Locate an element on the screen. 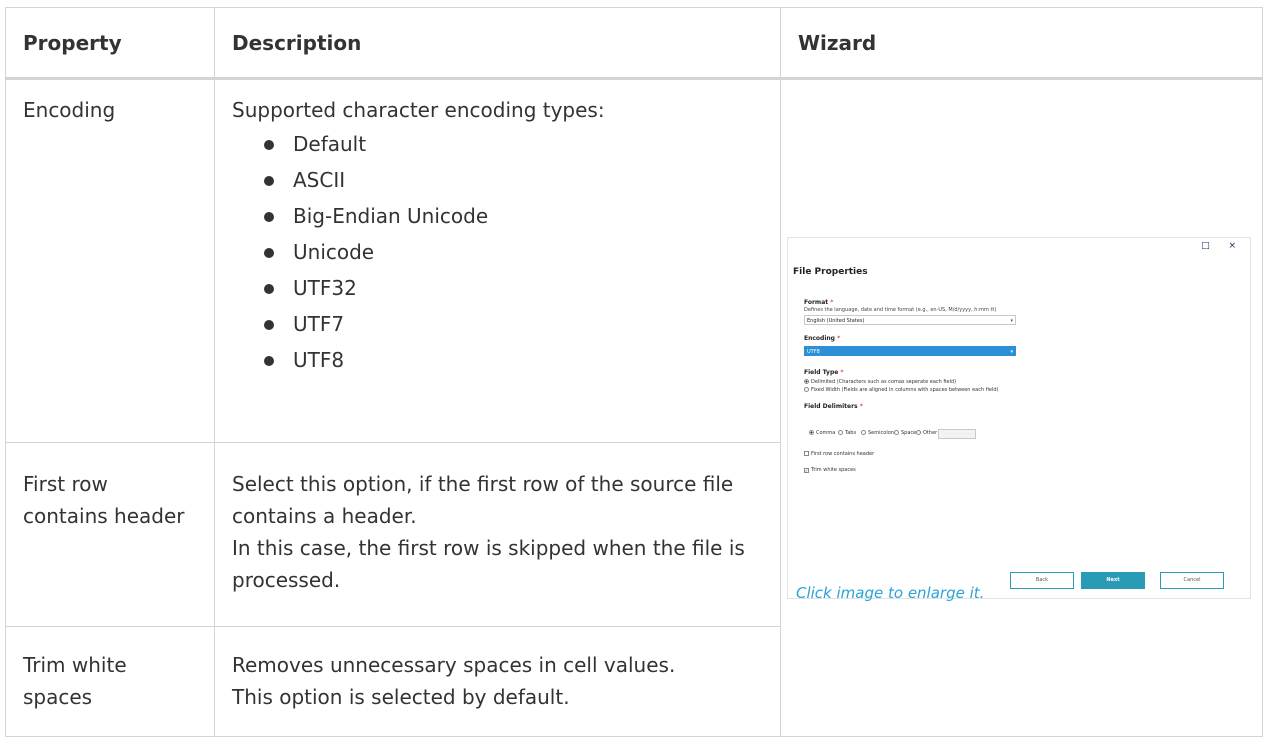  encoding-label: Encoding * is located at coordinates (822, 338).